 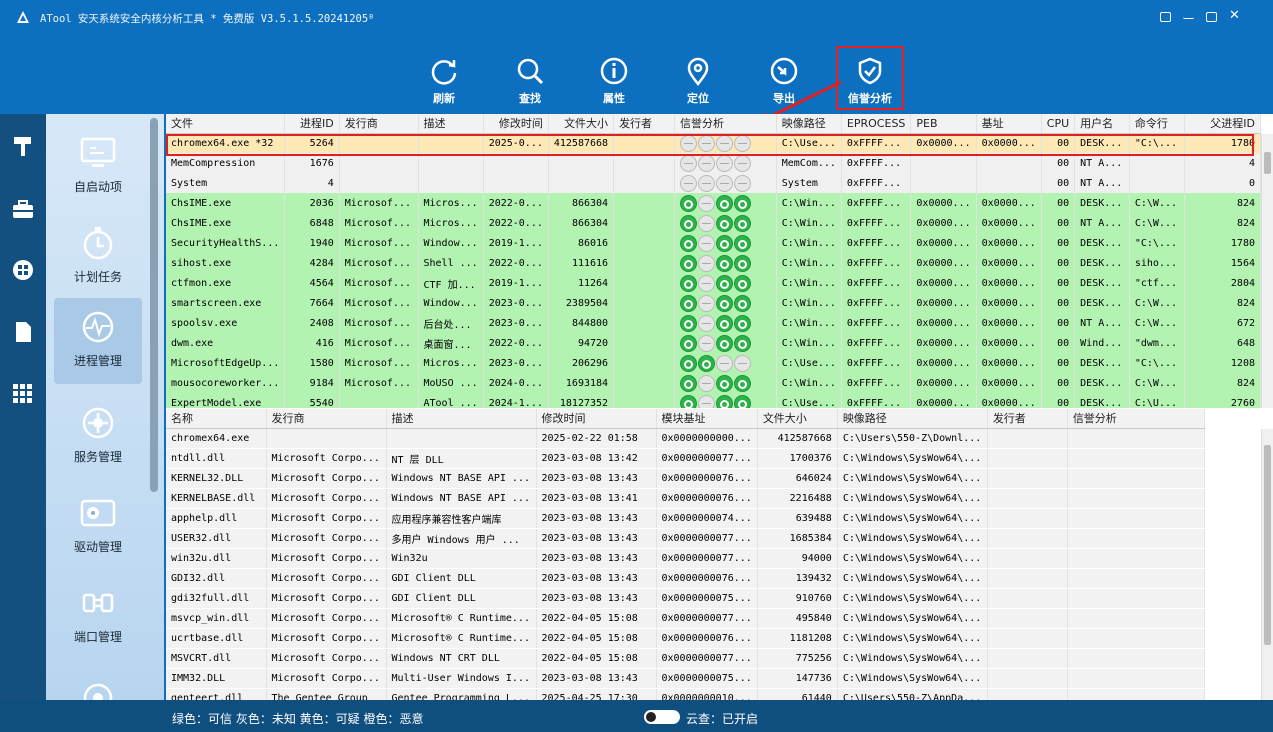 I want to click on column-header: 父进程ID, so click(x=1222, y=124).